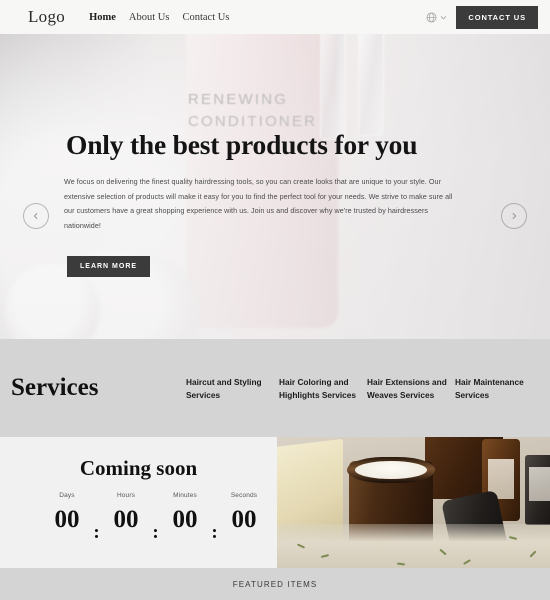 This screenshot has width=550, height=600. I want to click on countdown-minutes: Minutes 00, so click(185, 513).